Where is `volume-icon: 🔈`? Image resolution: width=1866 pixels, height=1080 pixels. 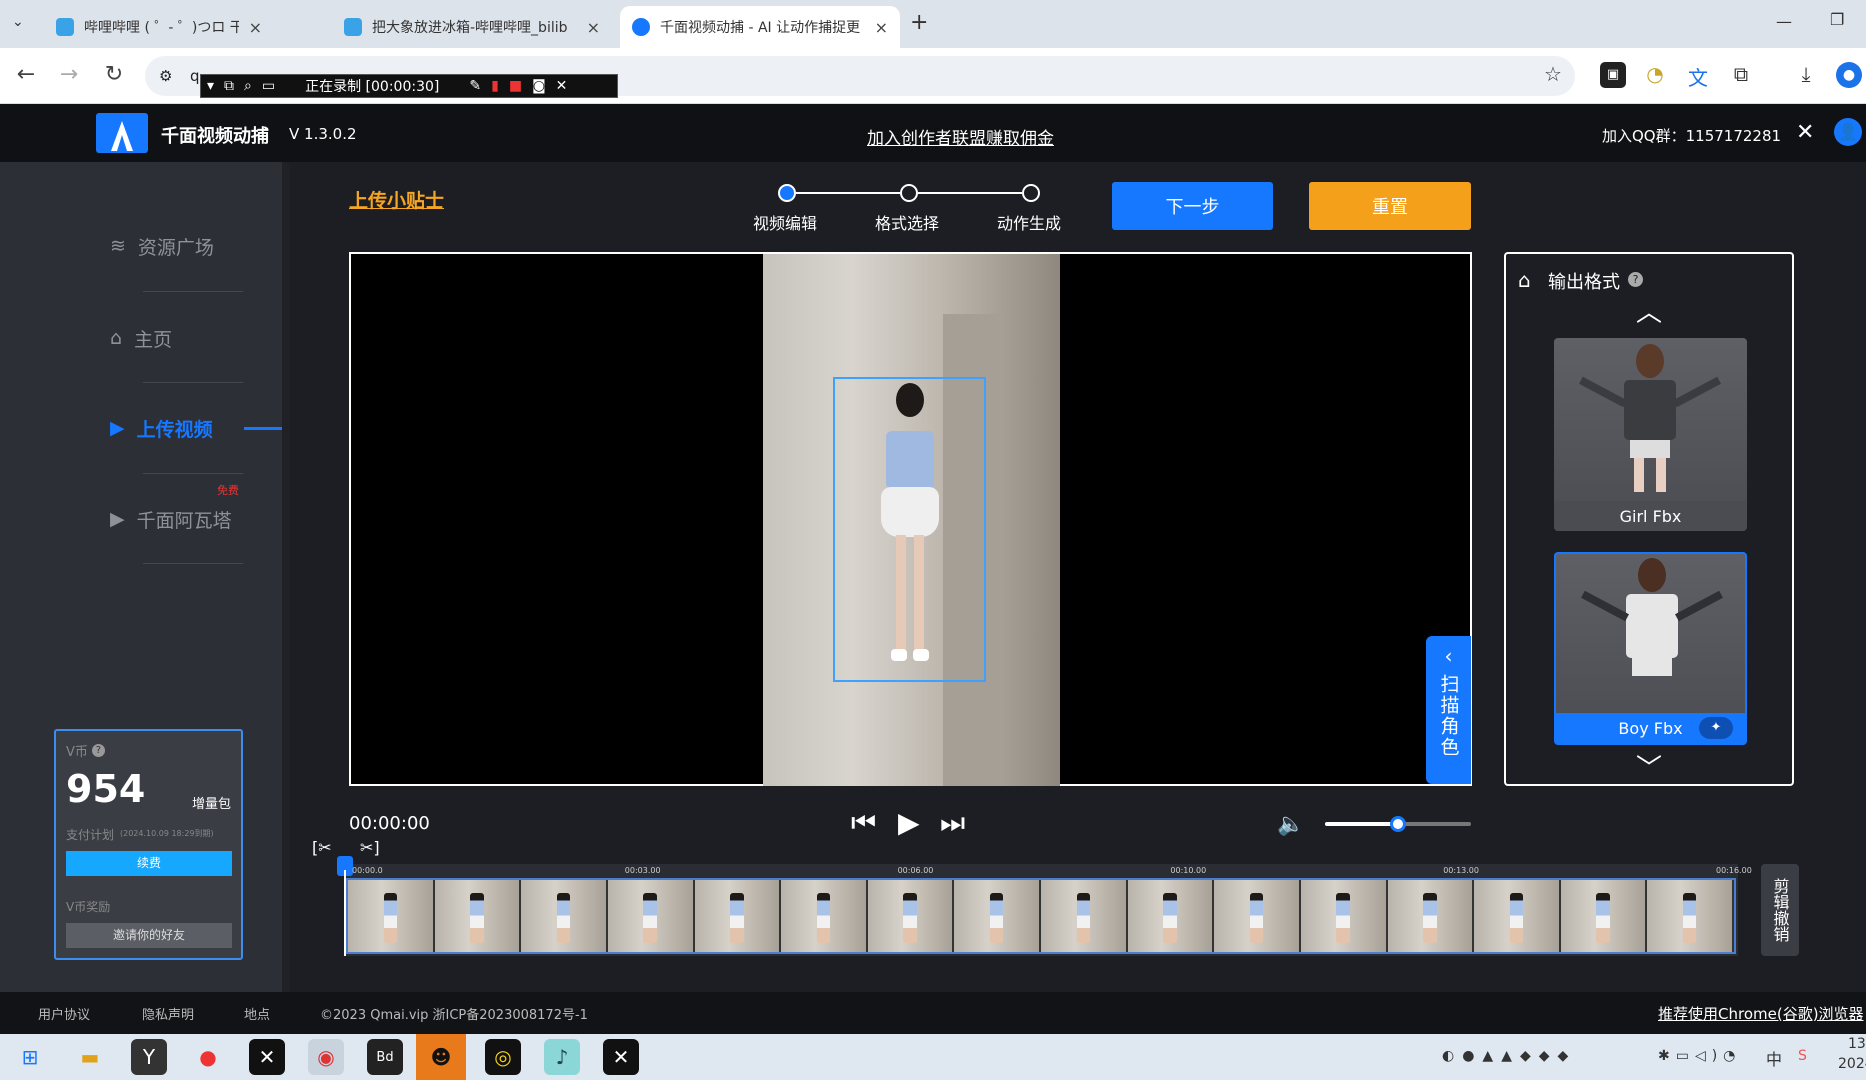
volume-icon: 🔈 is located at coordinates (1290, 824).